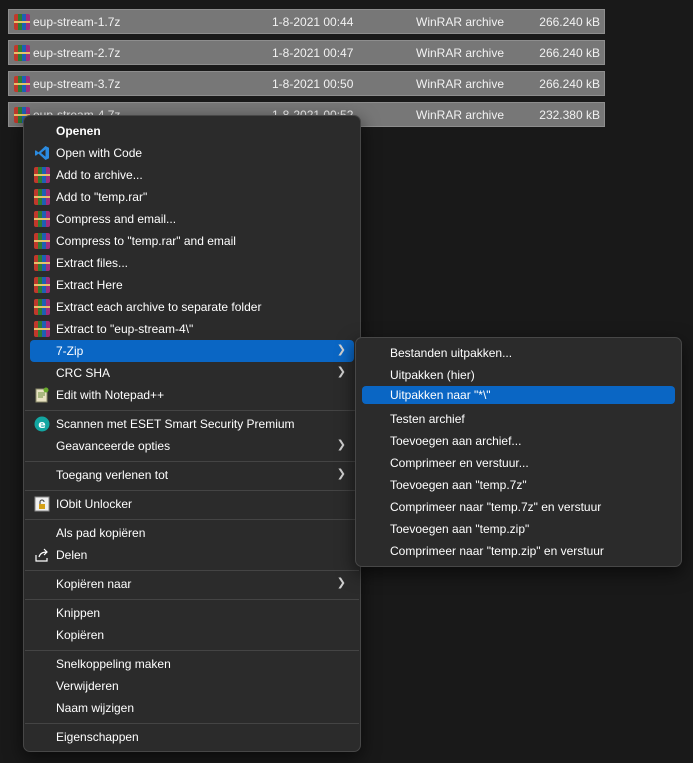 The image size is (693, 763). Describe the element at coordinates (192, 708) in the screenshot. I see `menu-item-rename: Naam wijzigen` at that location.